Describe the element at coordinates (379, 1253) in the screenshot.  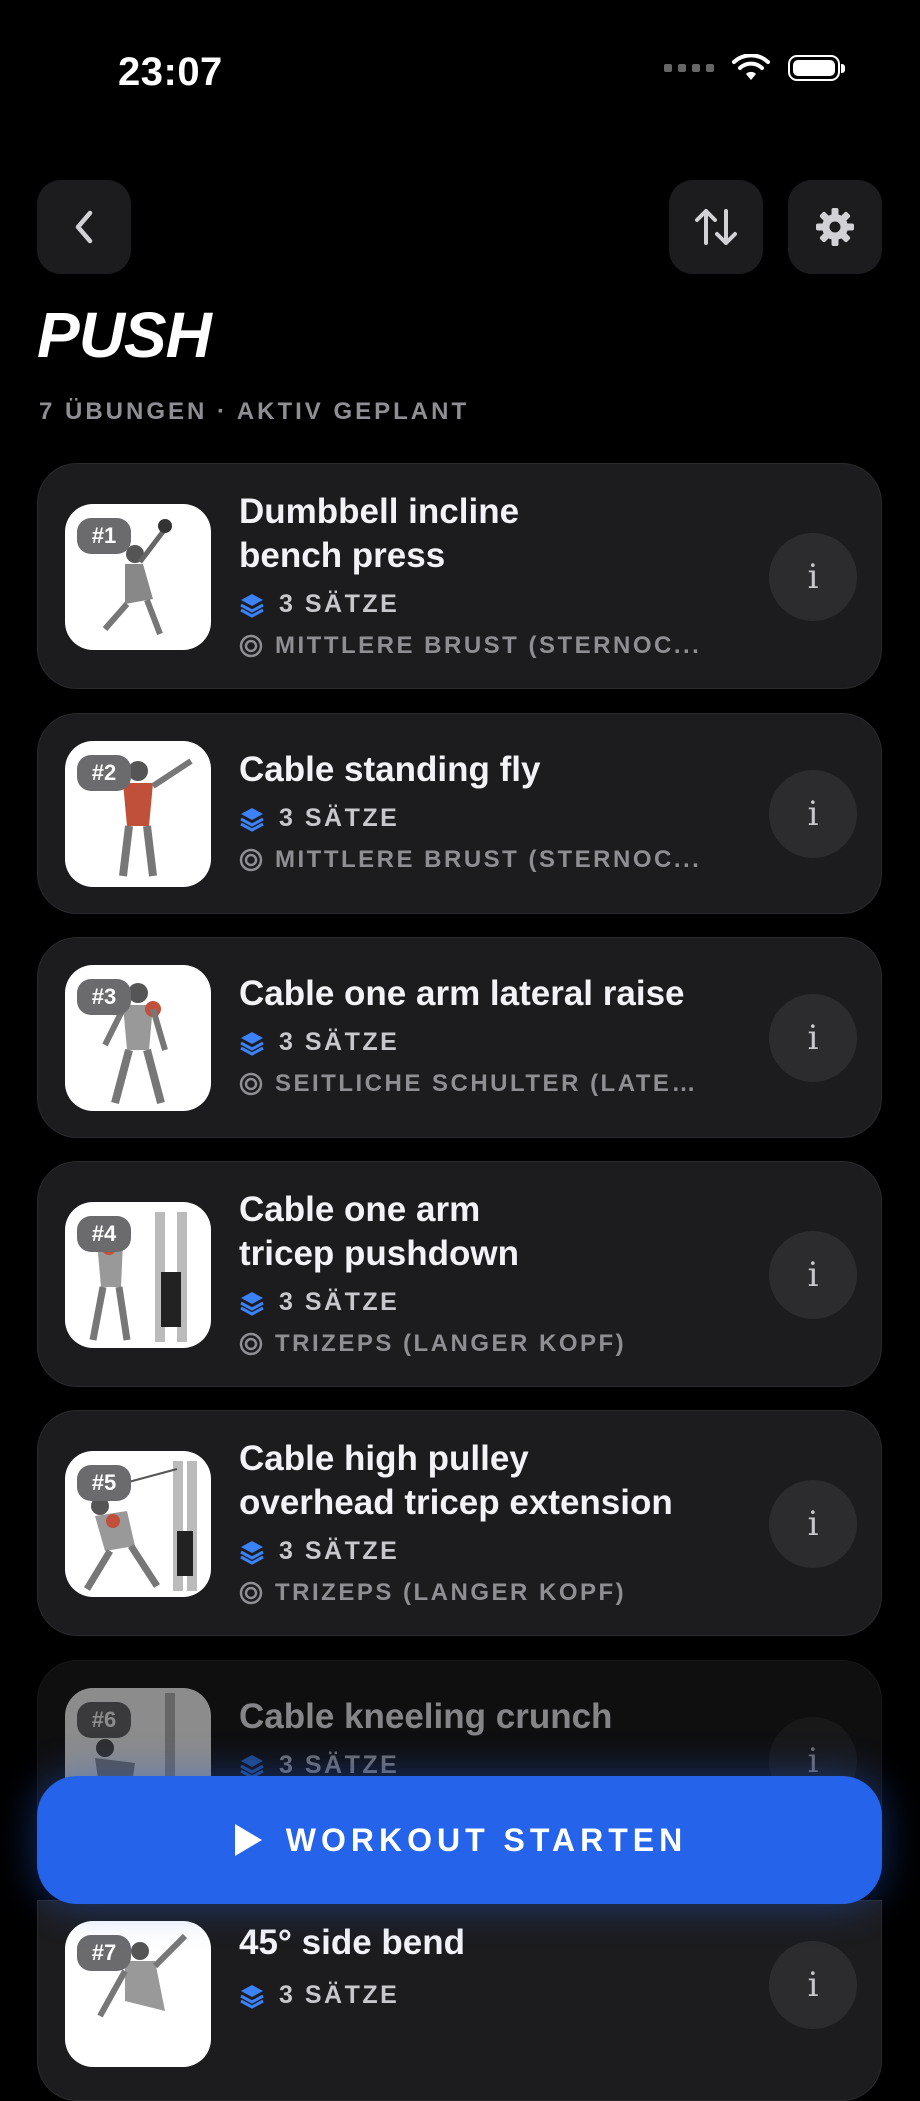
I see `exercise-name-line: tricep pushdown` at that location.